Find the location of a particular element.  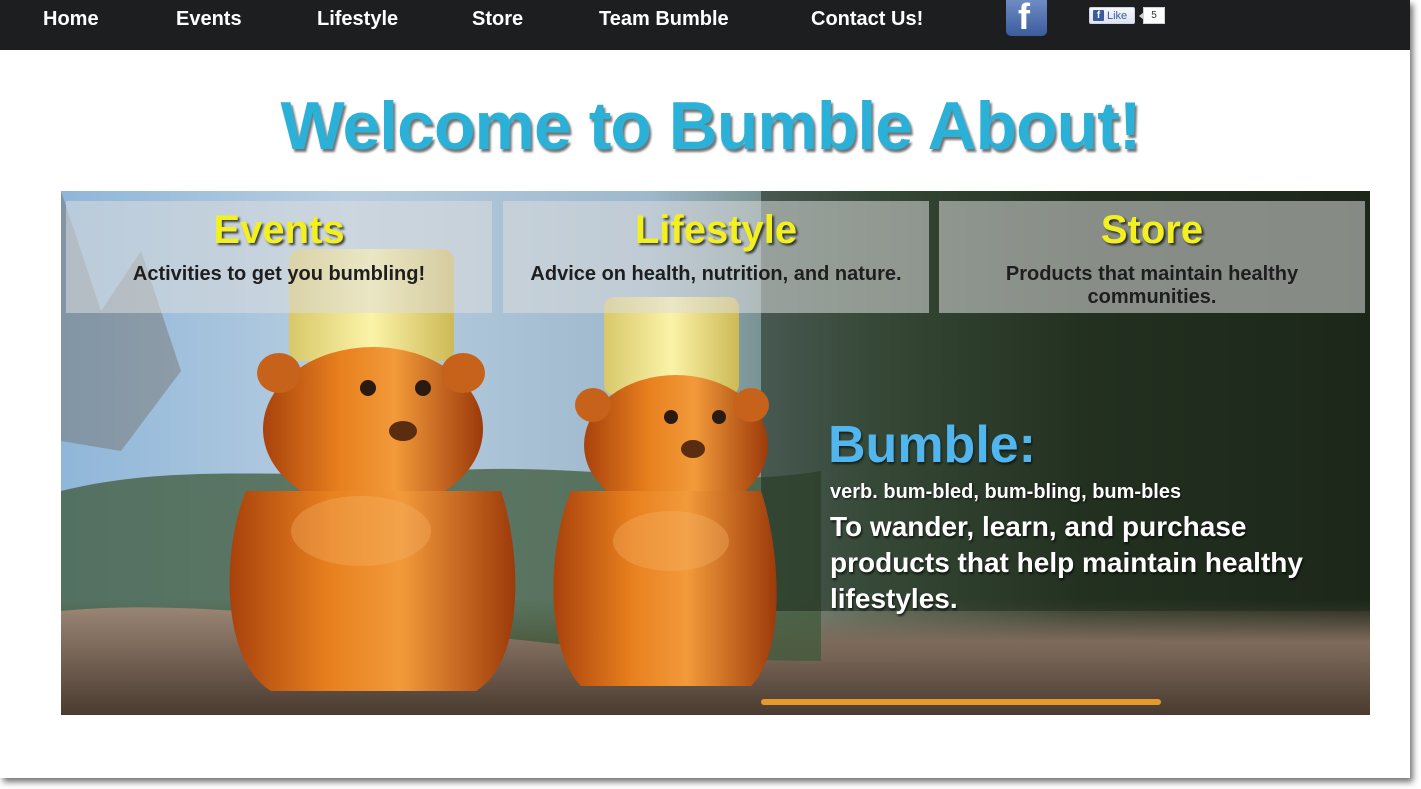

facebook-like-button: f Like is located at coordinates (1112, 15).